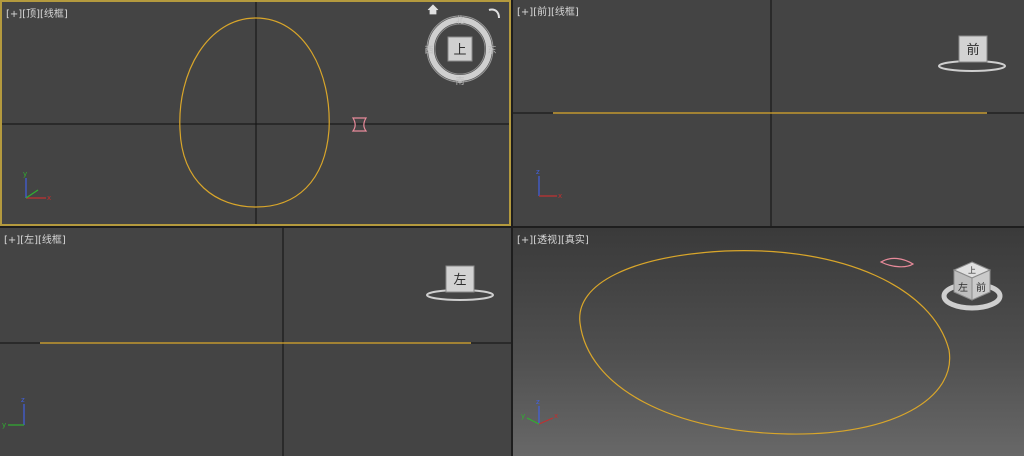  What do you see at coordinates (547, 240) in the screenshot?
I see `view-type-button: [透视]` at bounding box center [547, 240].